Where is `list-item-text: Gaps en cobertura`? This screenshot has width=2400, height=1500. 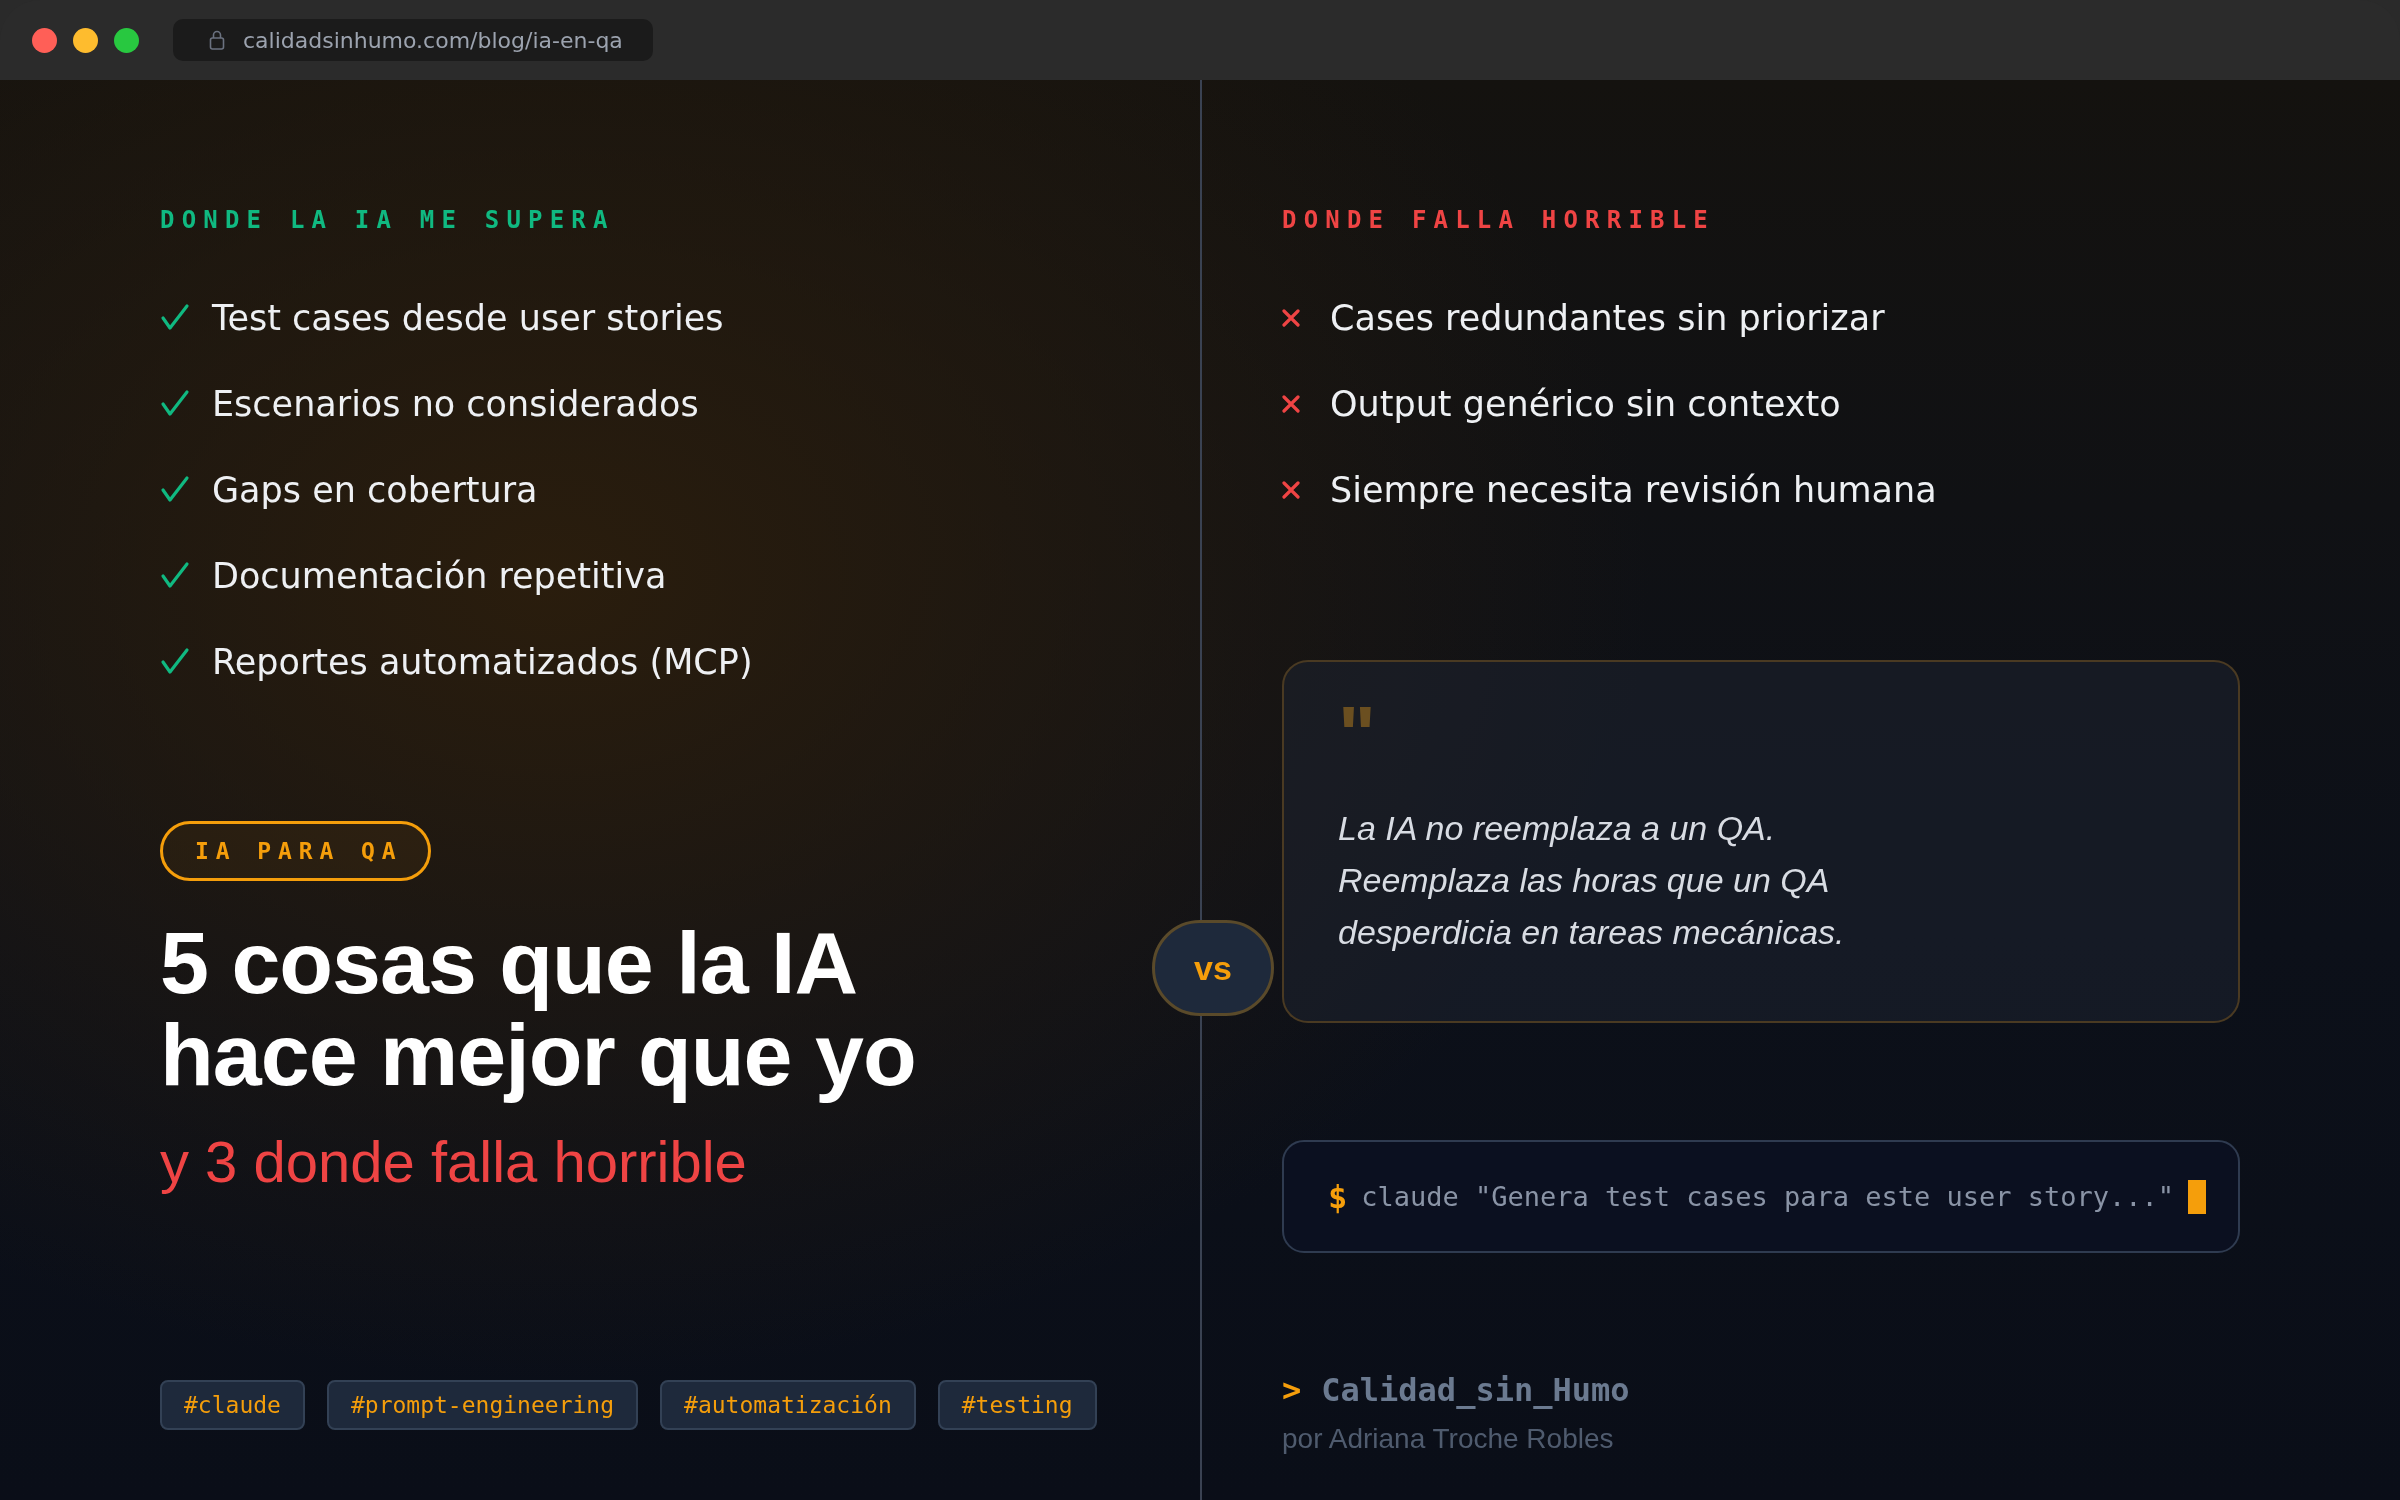
list-item-text: Gaps en cobertura is located at coordinates (375, 490).